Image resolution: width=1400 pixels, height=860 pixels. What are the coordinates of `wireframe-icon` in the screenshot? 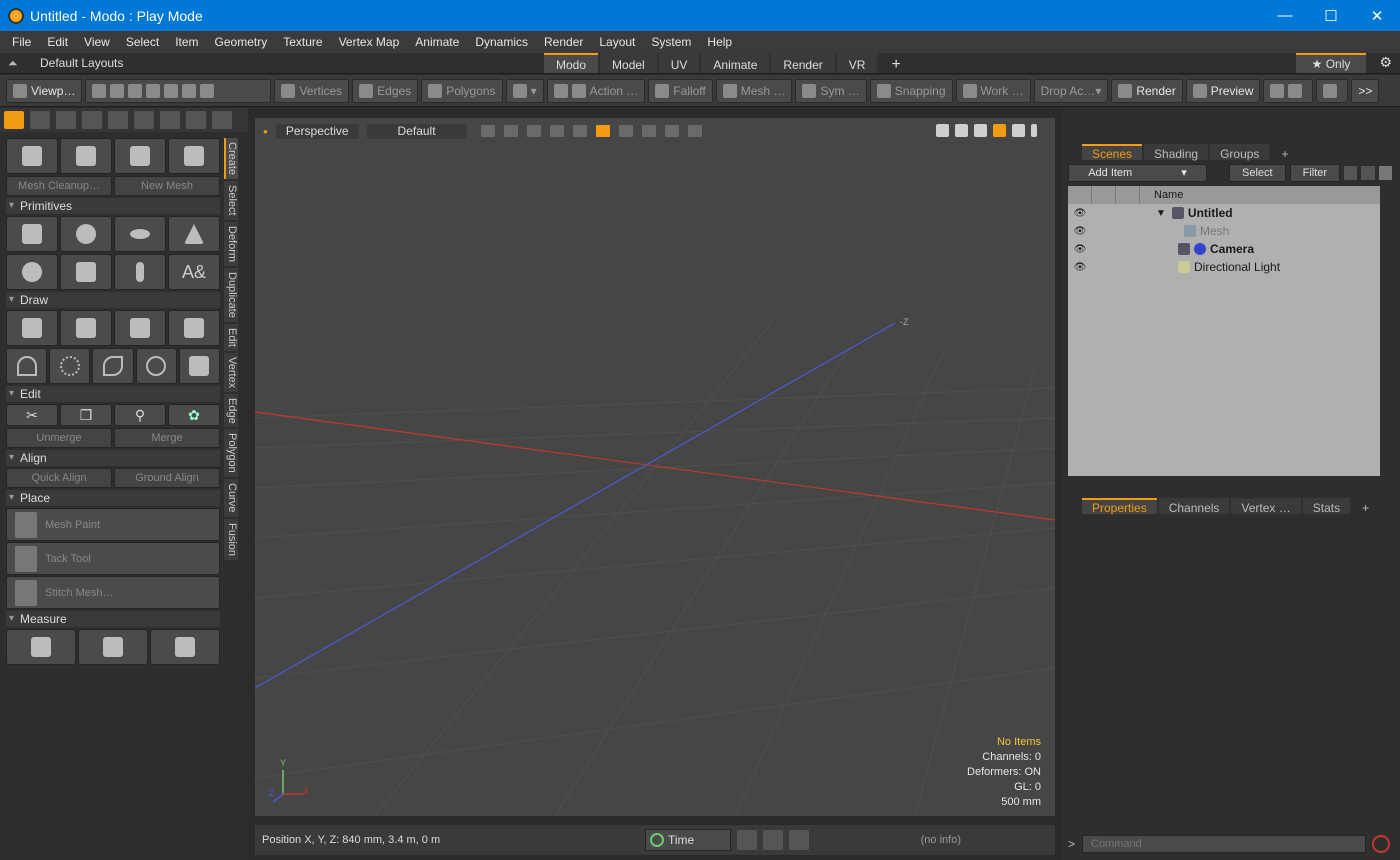 It's located at (487, 131).